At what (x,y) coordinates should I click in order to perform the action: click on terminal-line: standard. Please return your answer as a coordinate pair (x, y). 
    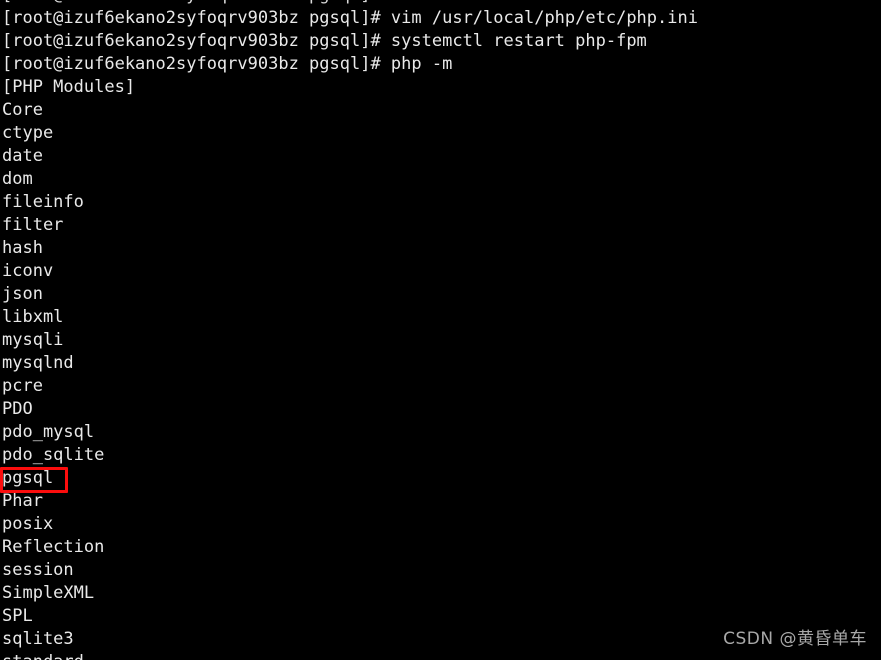
    Looking at the image, I should click on (440, 655).